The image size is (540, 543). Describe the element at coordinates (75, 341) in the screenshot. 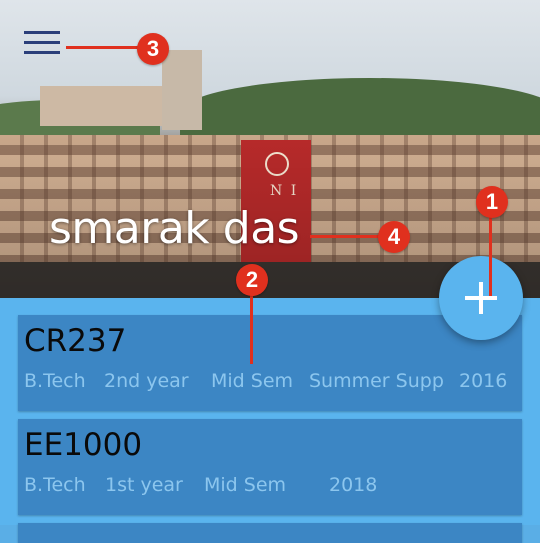

I see `course-code: CR237` at that location.